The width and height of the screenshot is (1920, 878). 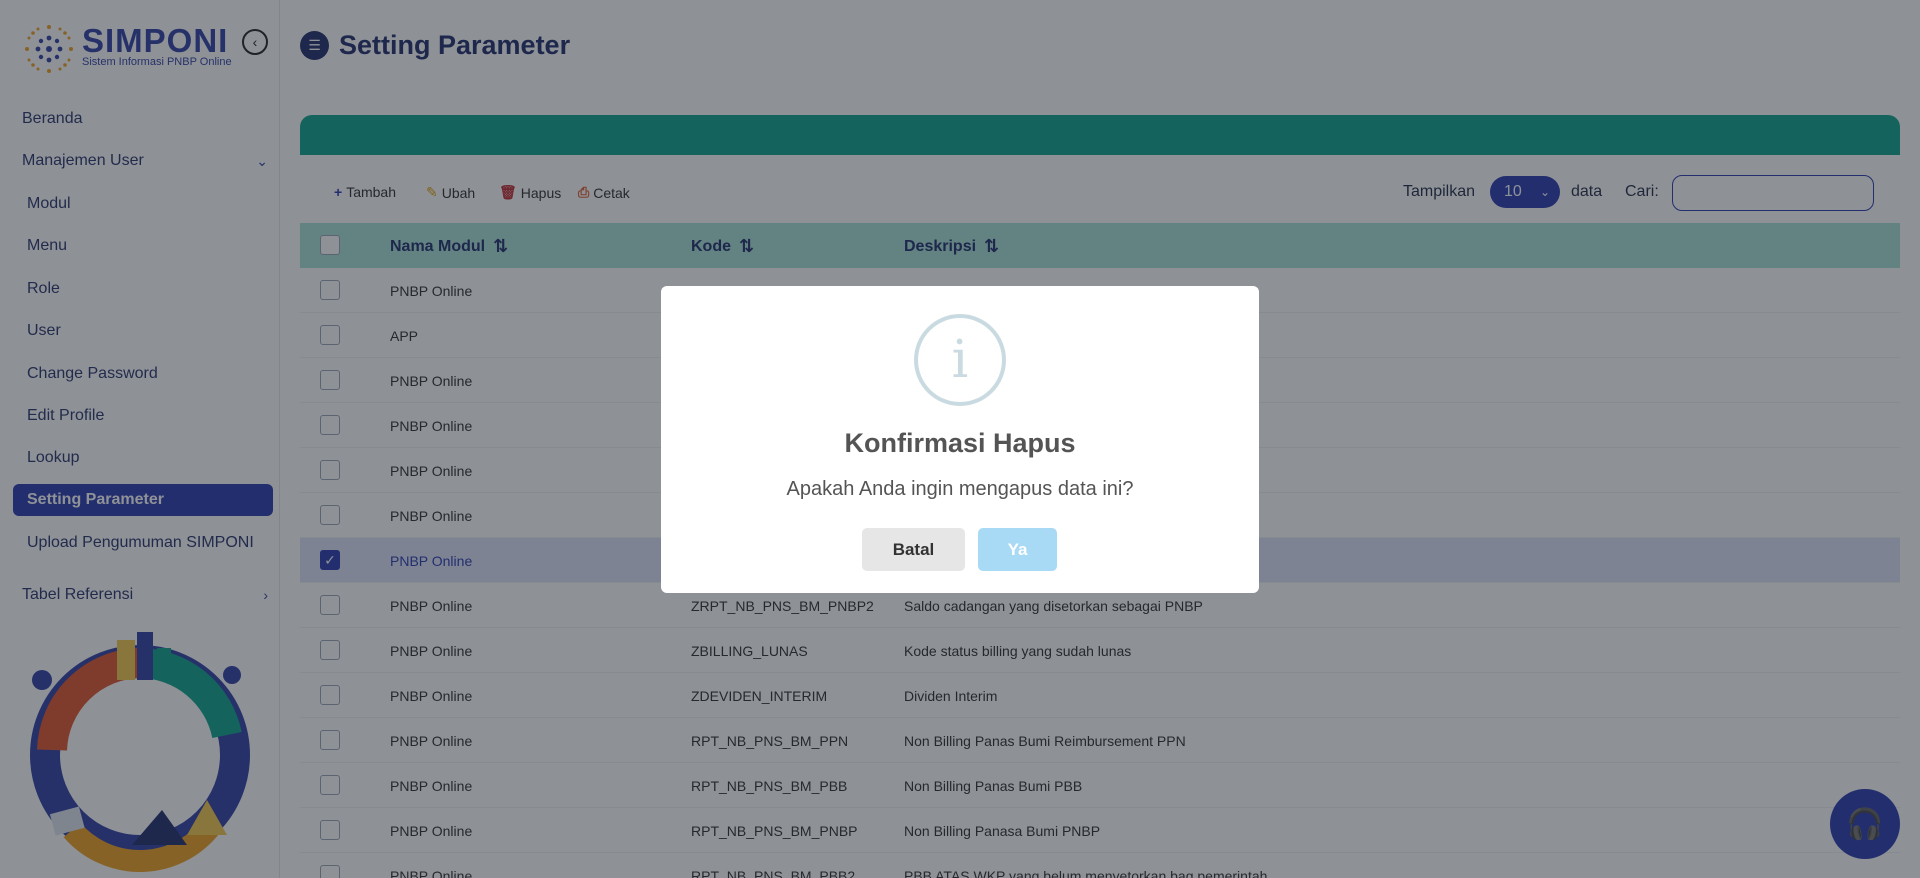 What do you see at coordinates (1017, 549) in the screenshot?
I see `confirm-button: Ya` at bounding box center [1017, 549].